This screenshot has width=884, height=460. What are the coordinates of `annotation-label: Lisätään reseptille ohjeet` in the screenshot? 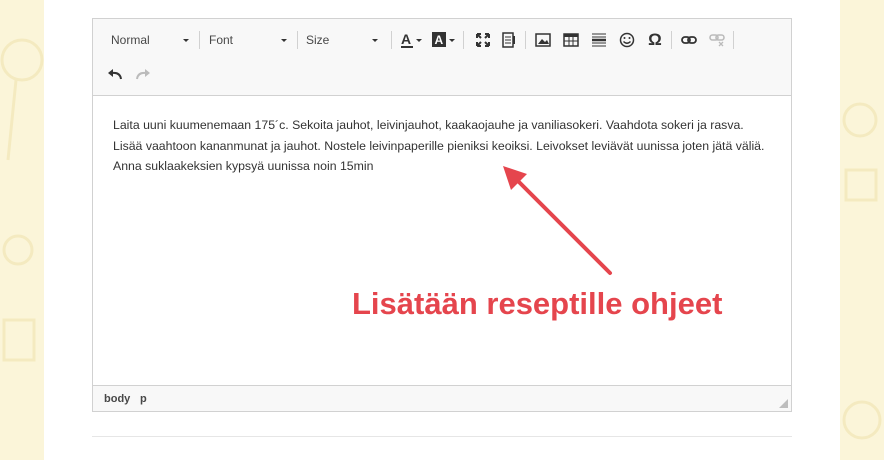 It's located at (537, 303).